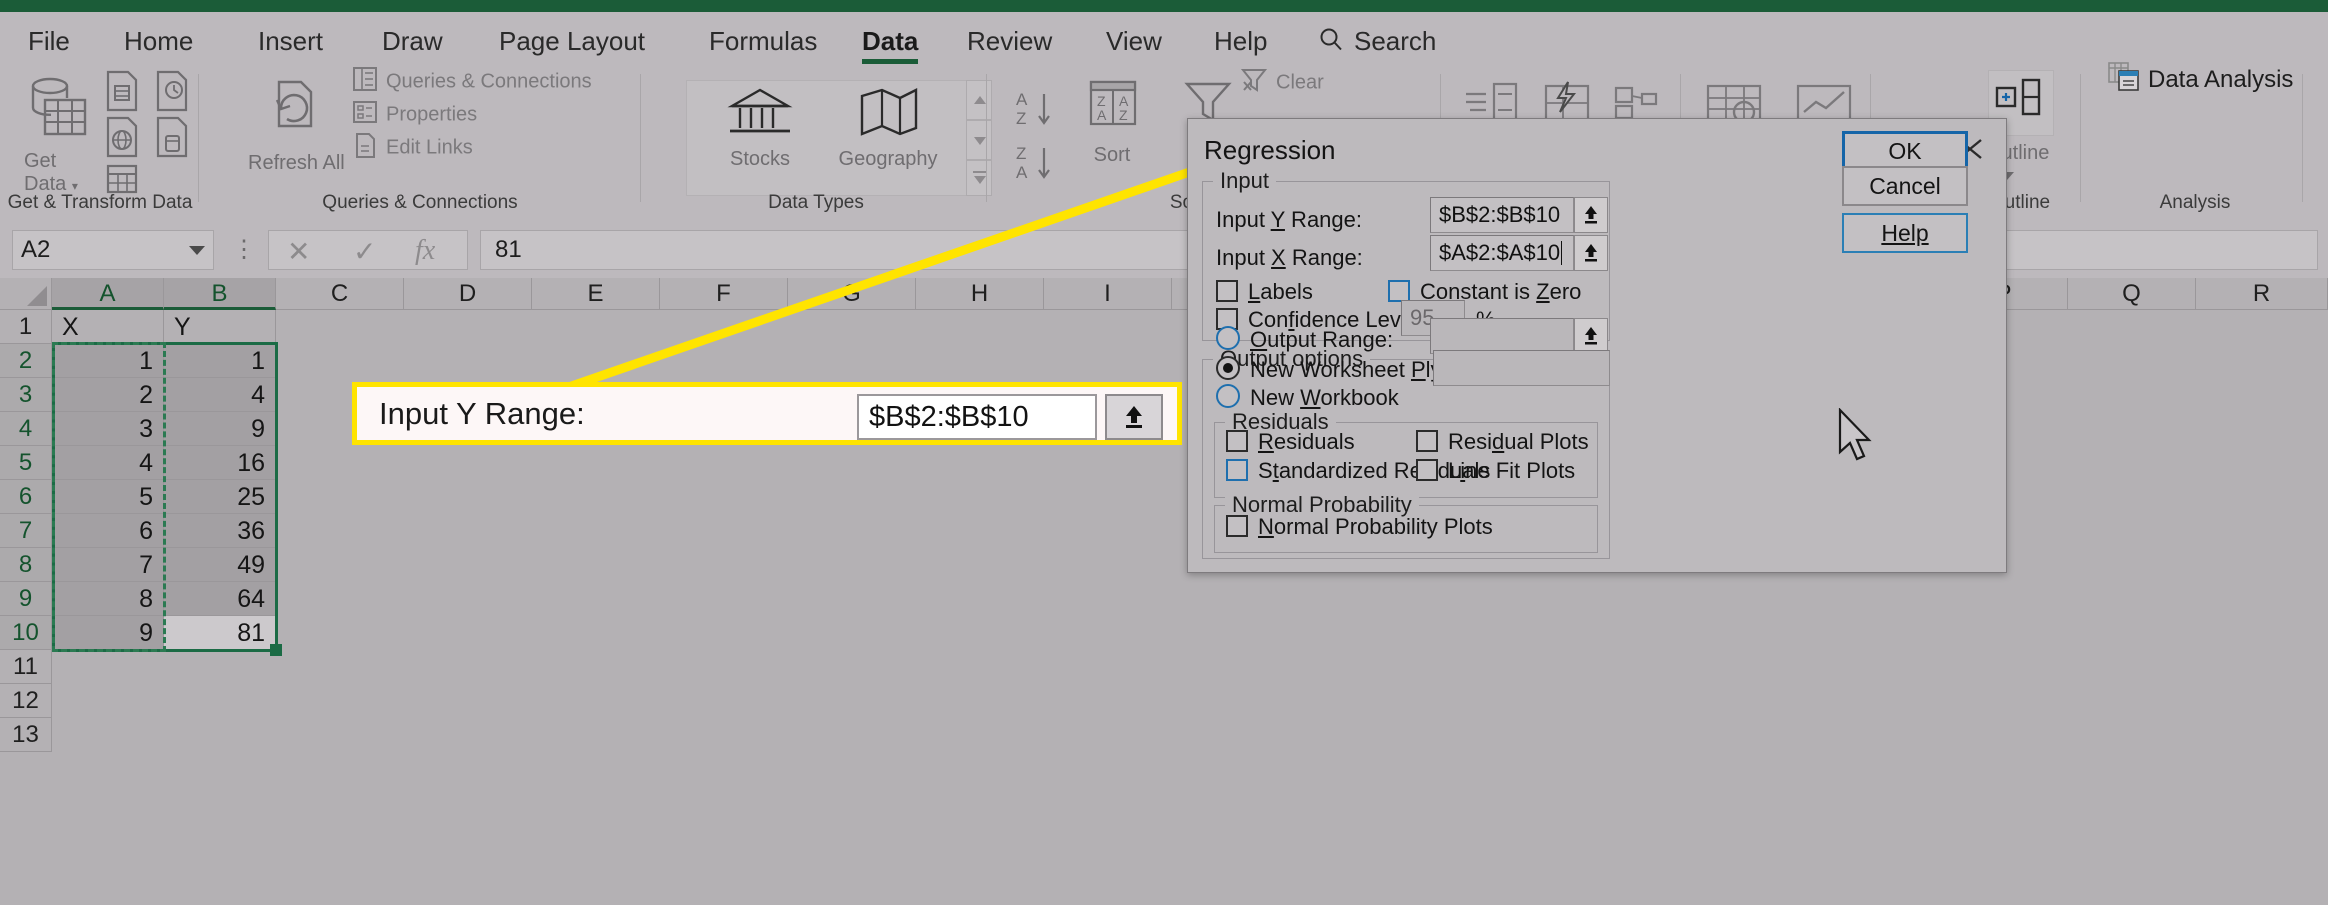 The width and height of the screenshot is (2328, 905). Describe the element at coordinates (296, 124) in the screenshot. I see `refresh-all-button: Refresh All` at that location.